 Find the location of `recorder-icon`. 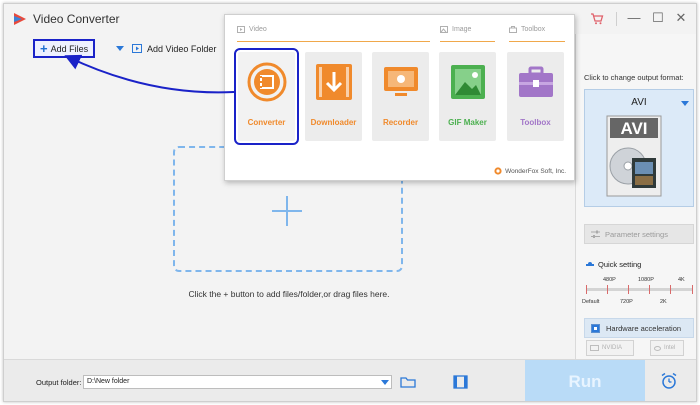

recorder-icon is located at coordinates (401, 81).